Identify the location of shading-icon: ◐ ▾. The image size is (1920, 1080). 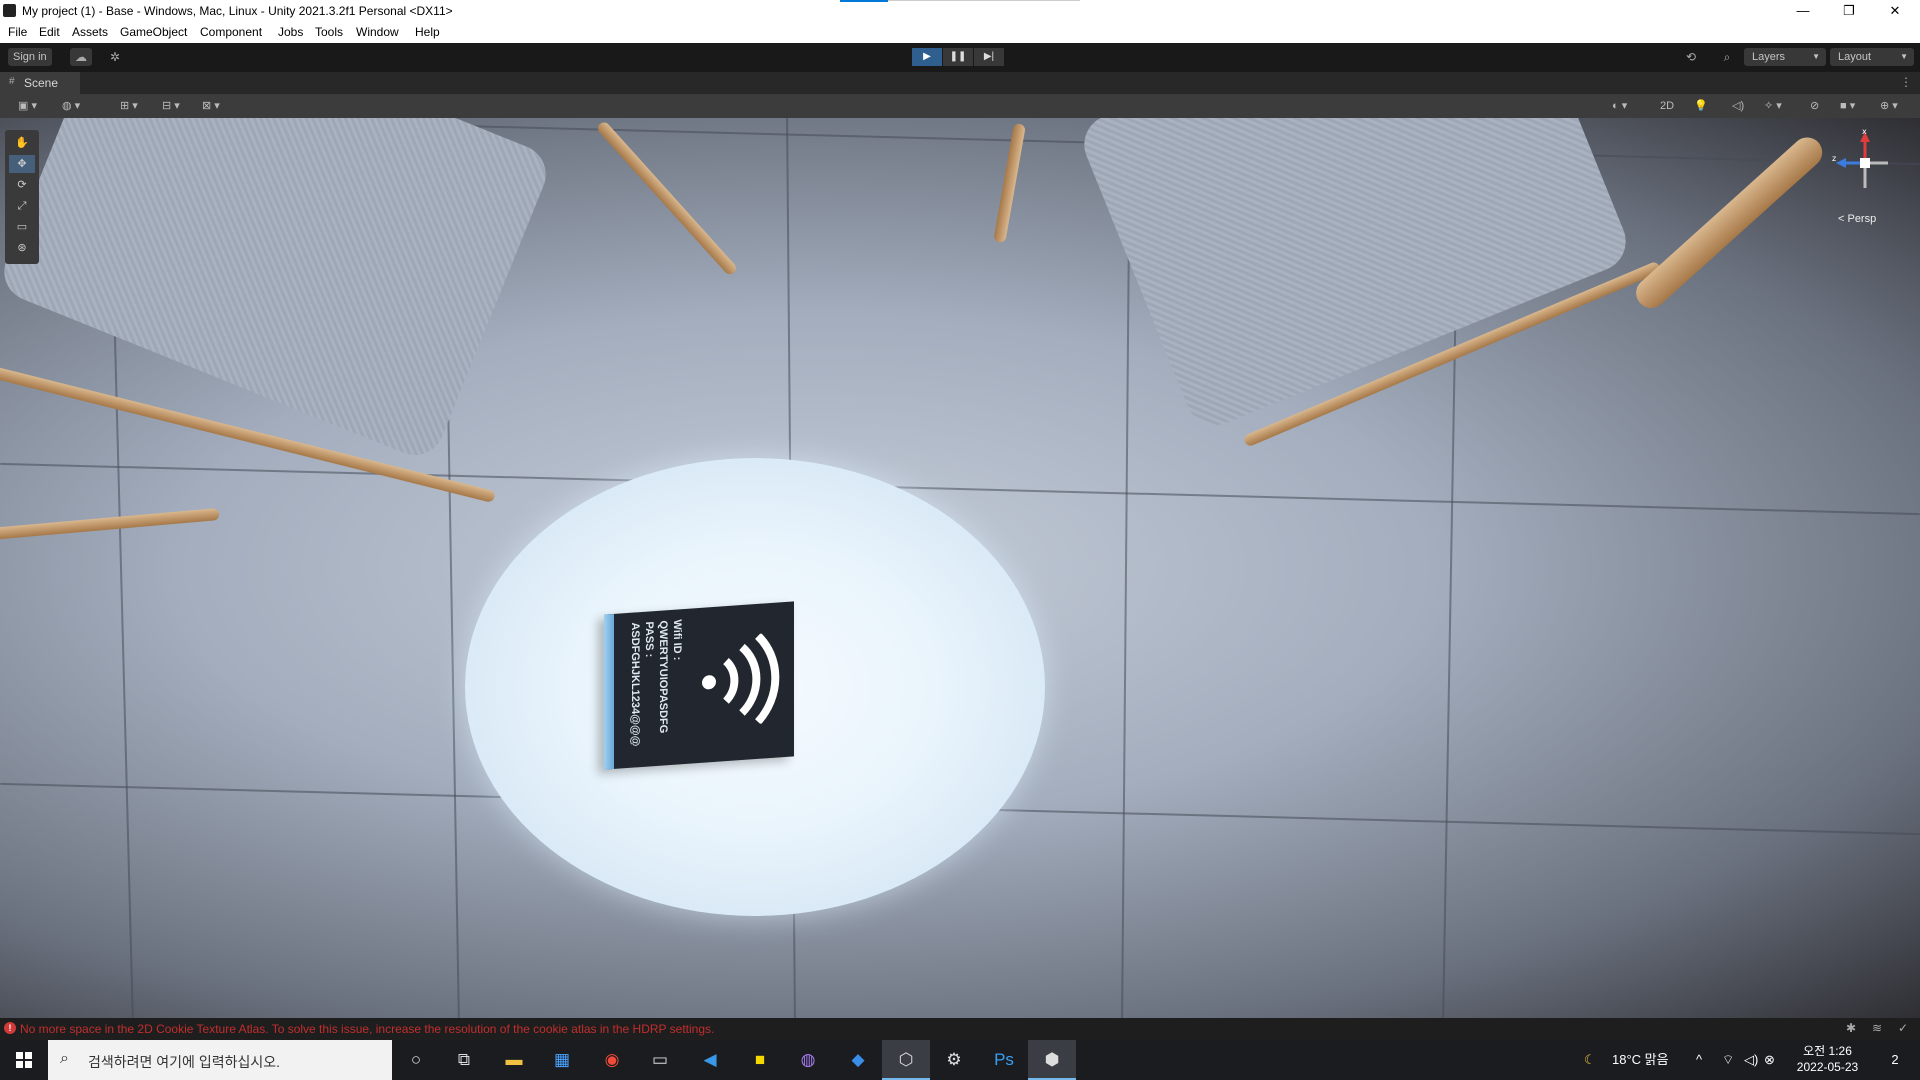
(1619, 106).